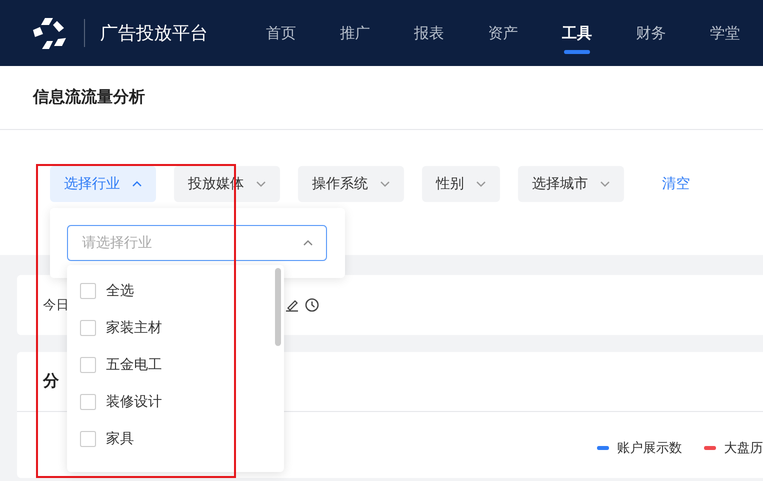  What do you see at coordinates (134, 327) in the screenshot?
I see `option-label: 家装主材` at bounding box center [134, 327].